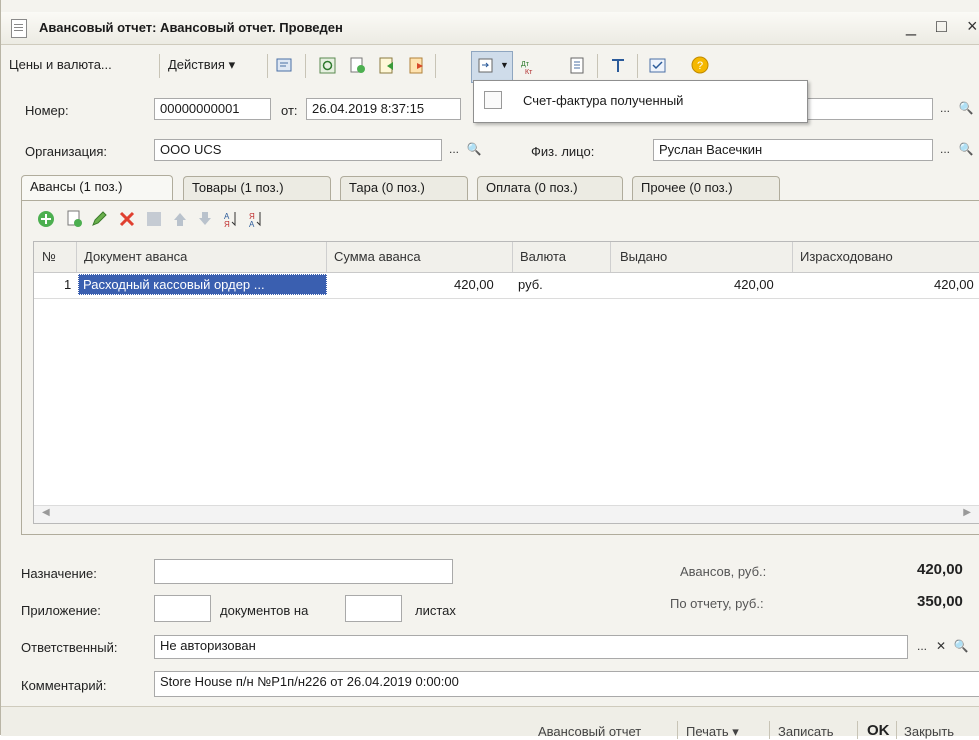 The height and width of the screenshot is (740, 979). I want to click on arrow-down-icon, so click(205, 218).